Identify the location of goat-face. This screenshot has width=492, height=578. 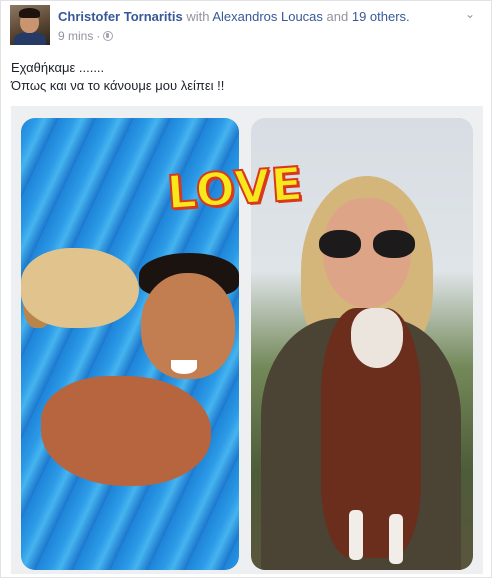
(377, 338).